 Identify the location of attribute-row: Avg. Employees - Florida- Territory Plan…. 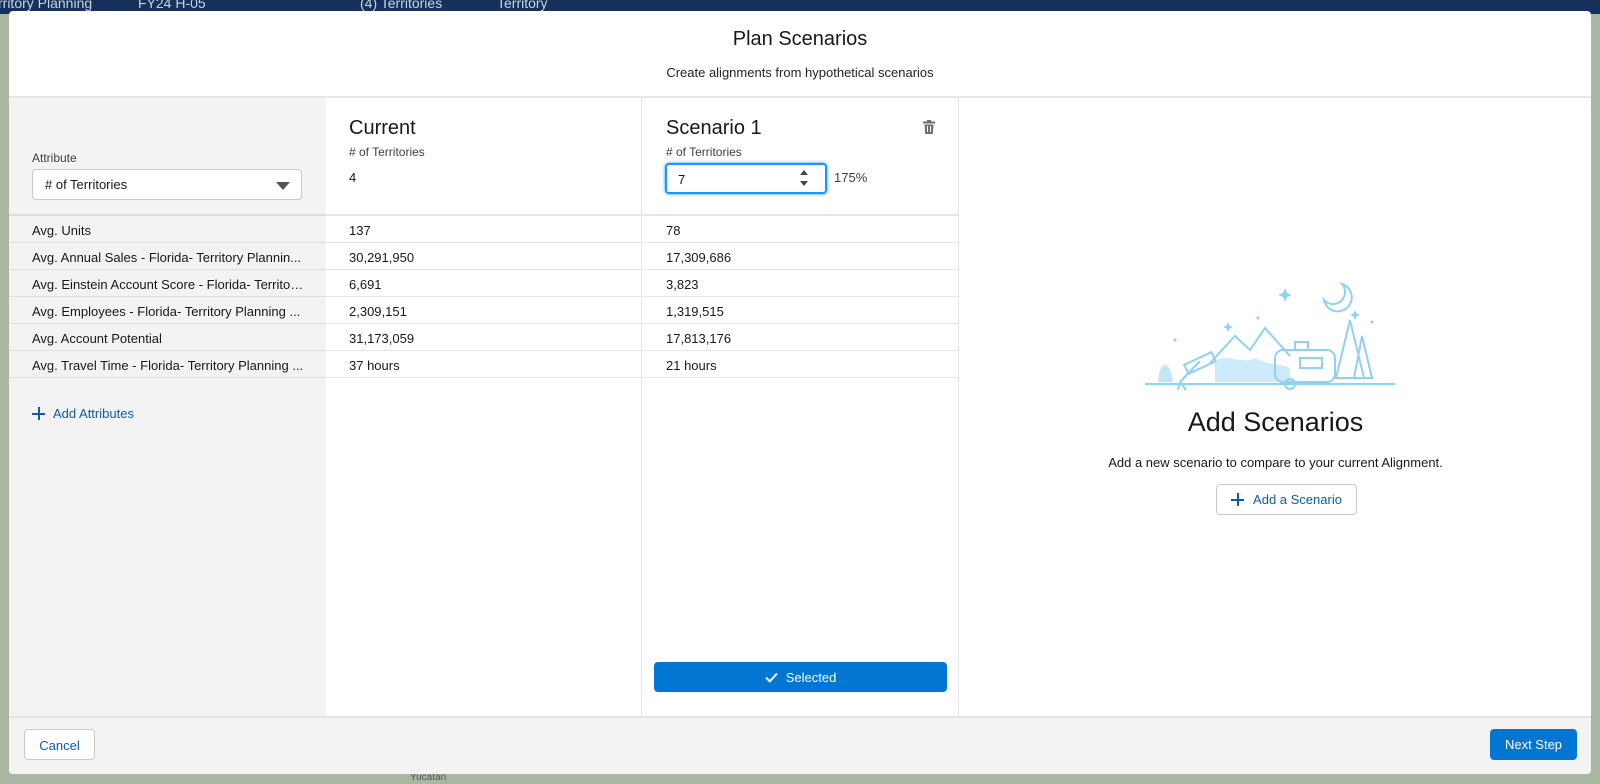
(167, 310).